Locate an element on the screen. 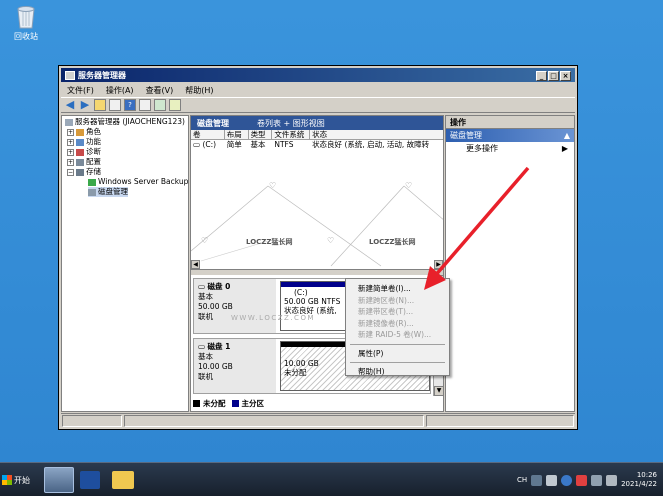 This screenshot has width=663, height=496. tree-item-roles: + 角色 is located at coordinates (84, 132).